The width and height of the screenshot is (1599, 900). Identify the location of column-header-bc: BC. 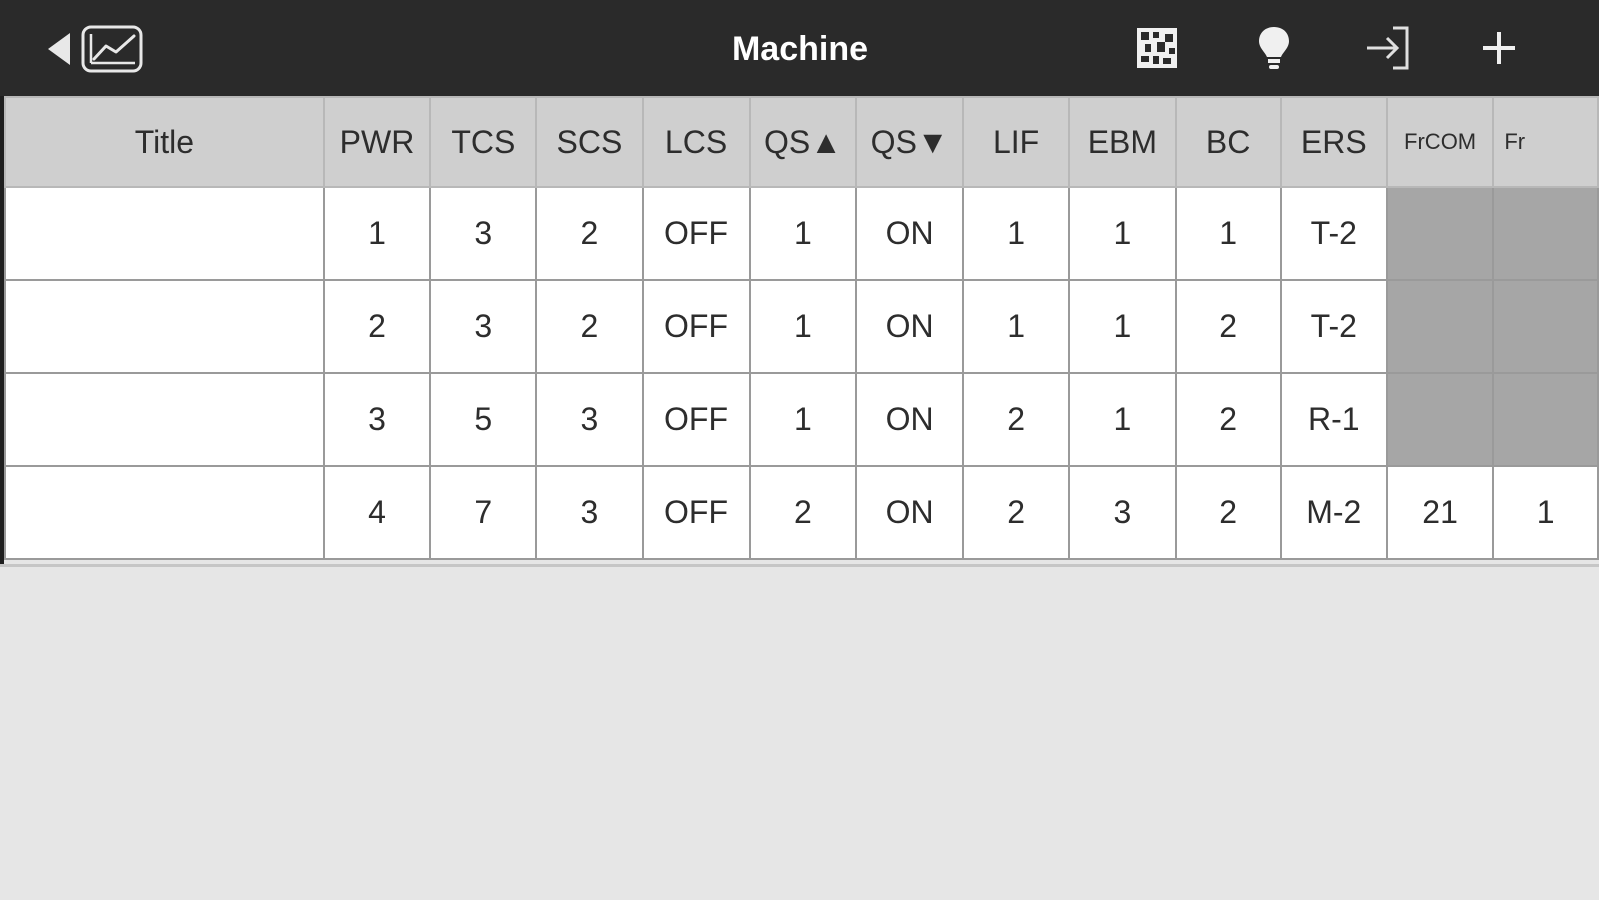
(1228, 142).